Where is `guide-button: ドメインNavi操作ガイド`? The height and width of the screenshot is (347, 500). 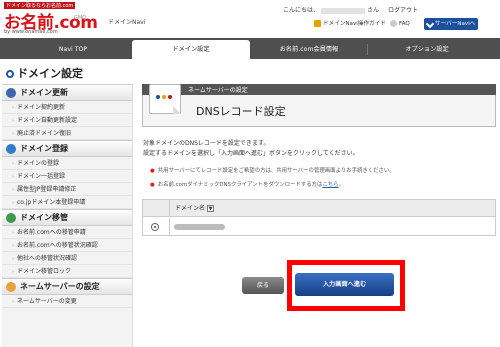 guide-button: ドメインNavi操作ガイド is located at coordinates (350, 24).